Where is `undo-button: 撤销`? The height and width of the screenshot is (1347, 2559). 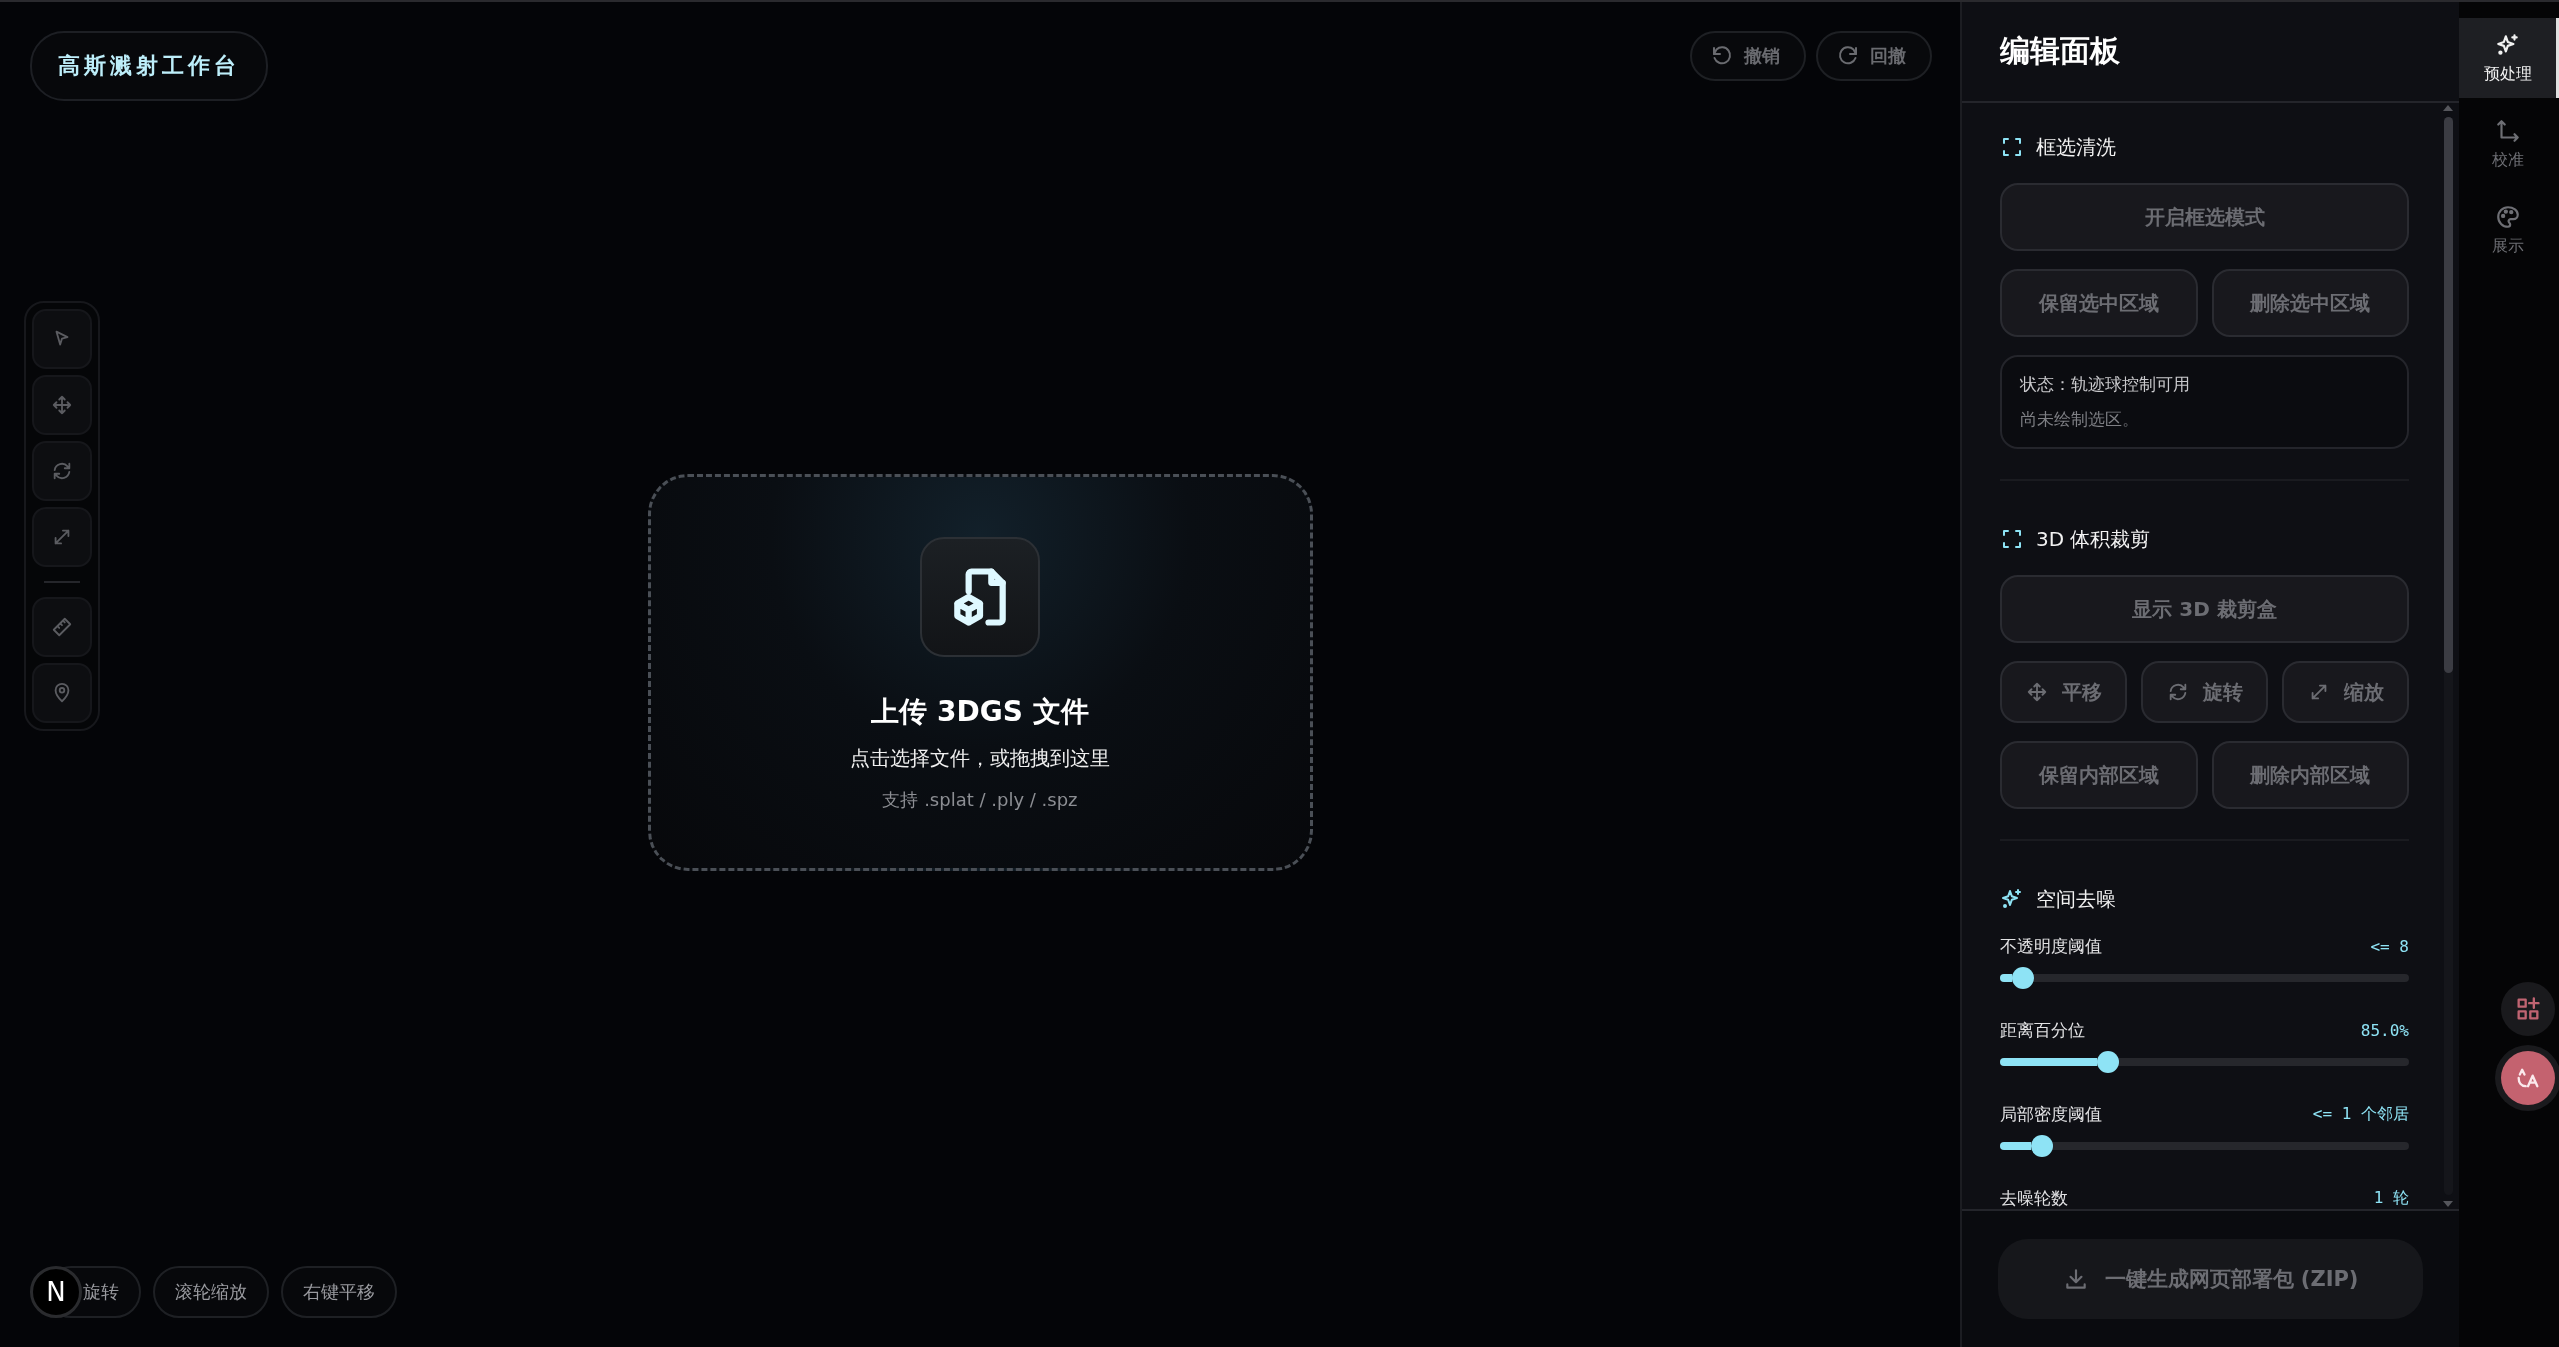 undo-button: 撤销 is located at coordinates (1748, 56).